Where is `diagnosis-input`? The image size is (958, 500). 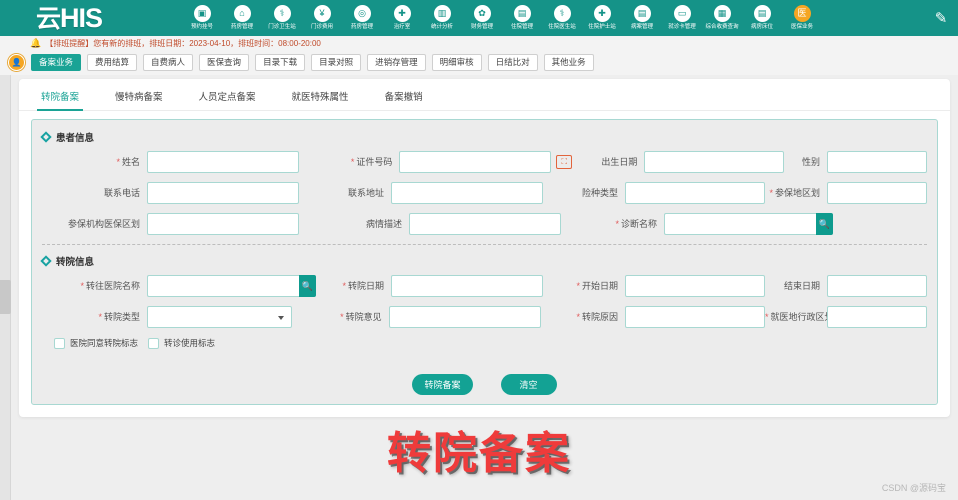
diagnosis-input is located at coordinates (740, 224).